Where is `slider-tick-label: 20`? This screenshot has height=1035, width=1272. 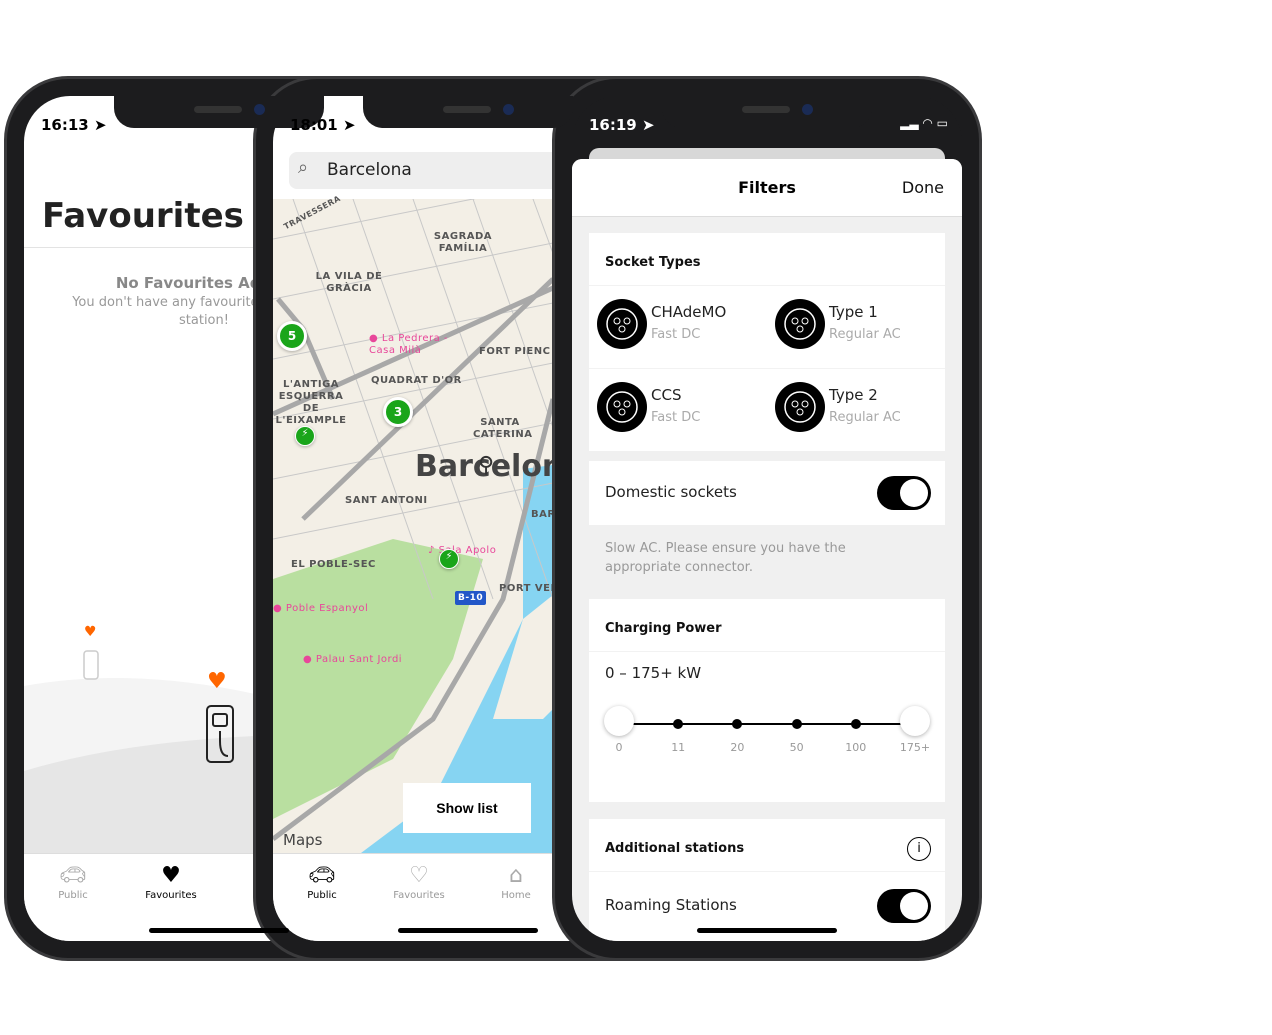 slider-tick-label: 20 is located at coordinates (737, 747).